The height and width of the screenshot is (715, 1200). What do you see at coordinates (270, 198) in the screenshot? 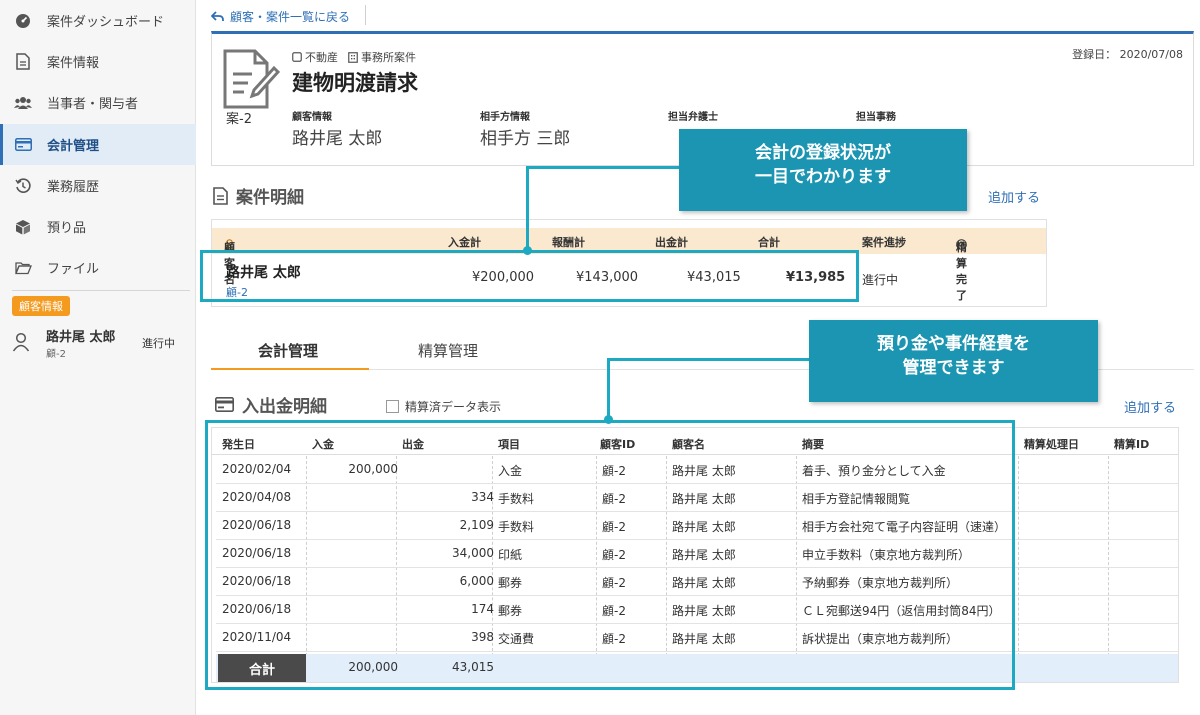
I see `case-detail-title: 案件明細` at bounding box center [270, 198].